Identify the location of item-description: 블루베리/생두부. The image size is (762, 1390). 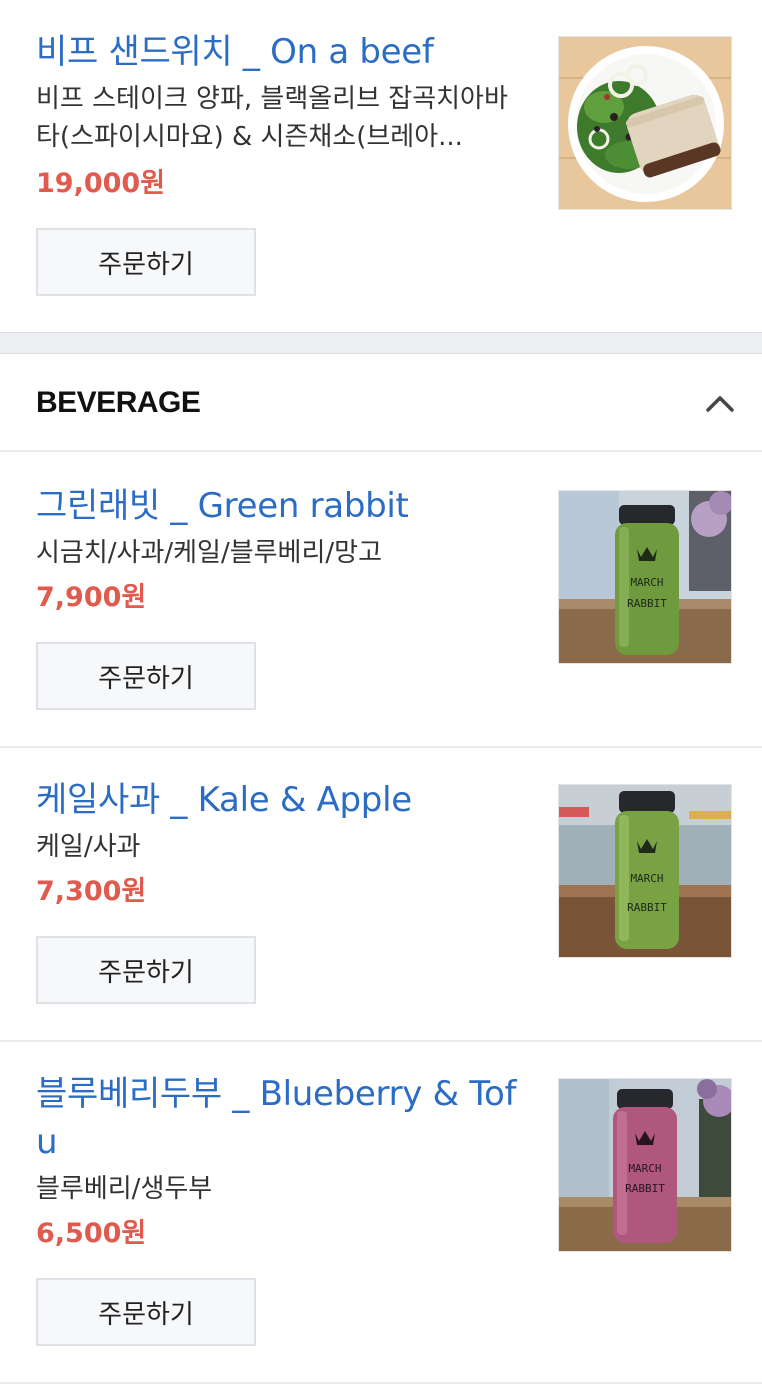
(124, 1189).